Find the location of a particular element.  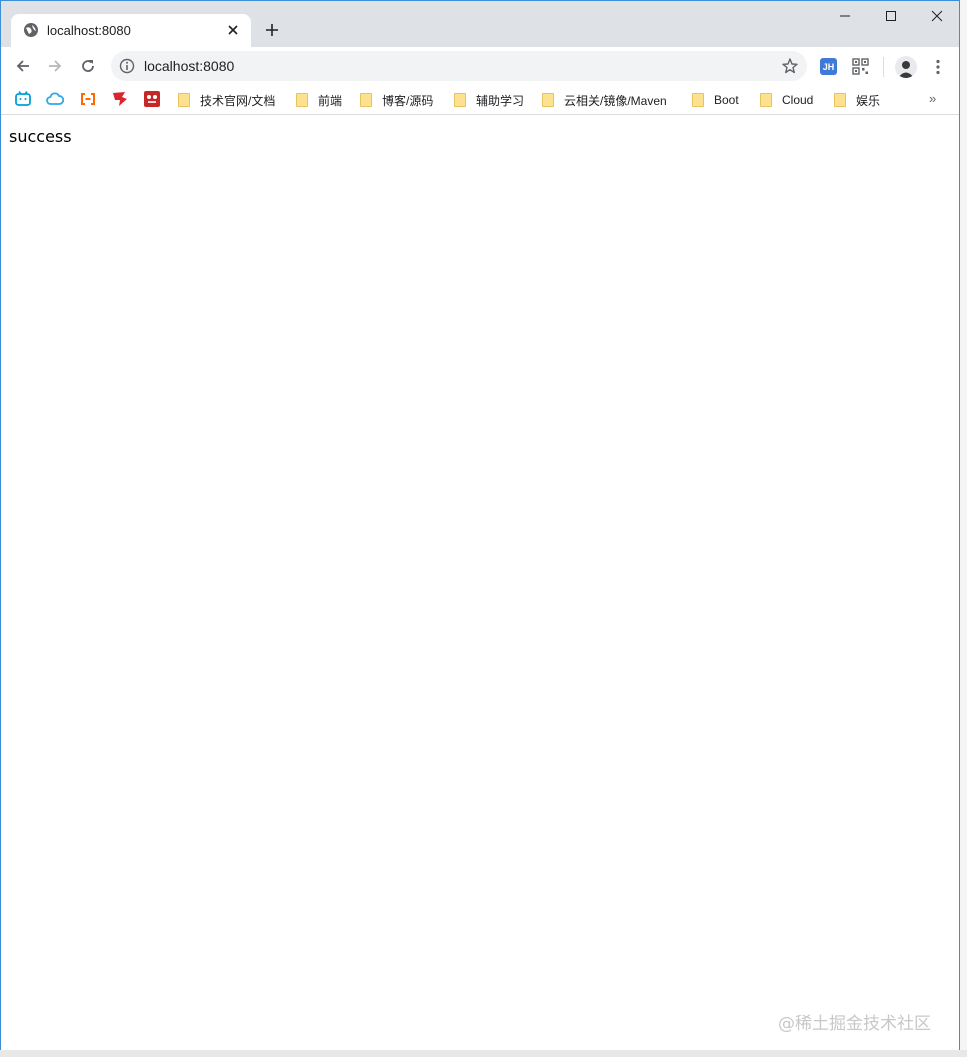

tab-title: localhost:8080 is located at coordinates (89, 30).